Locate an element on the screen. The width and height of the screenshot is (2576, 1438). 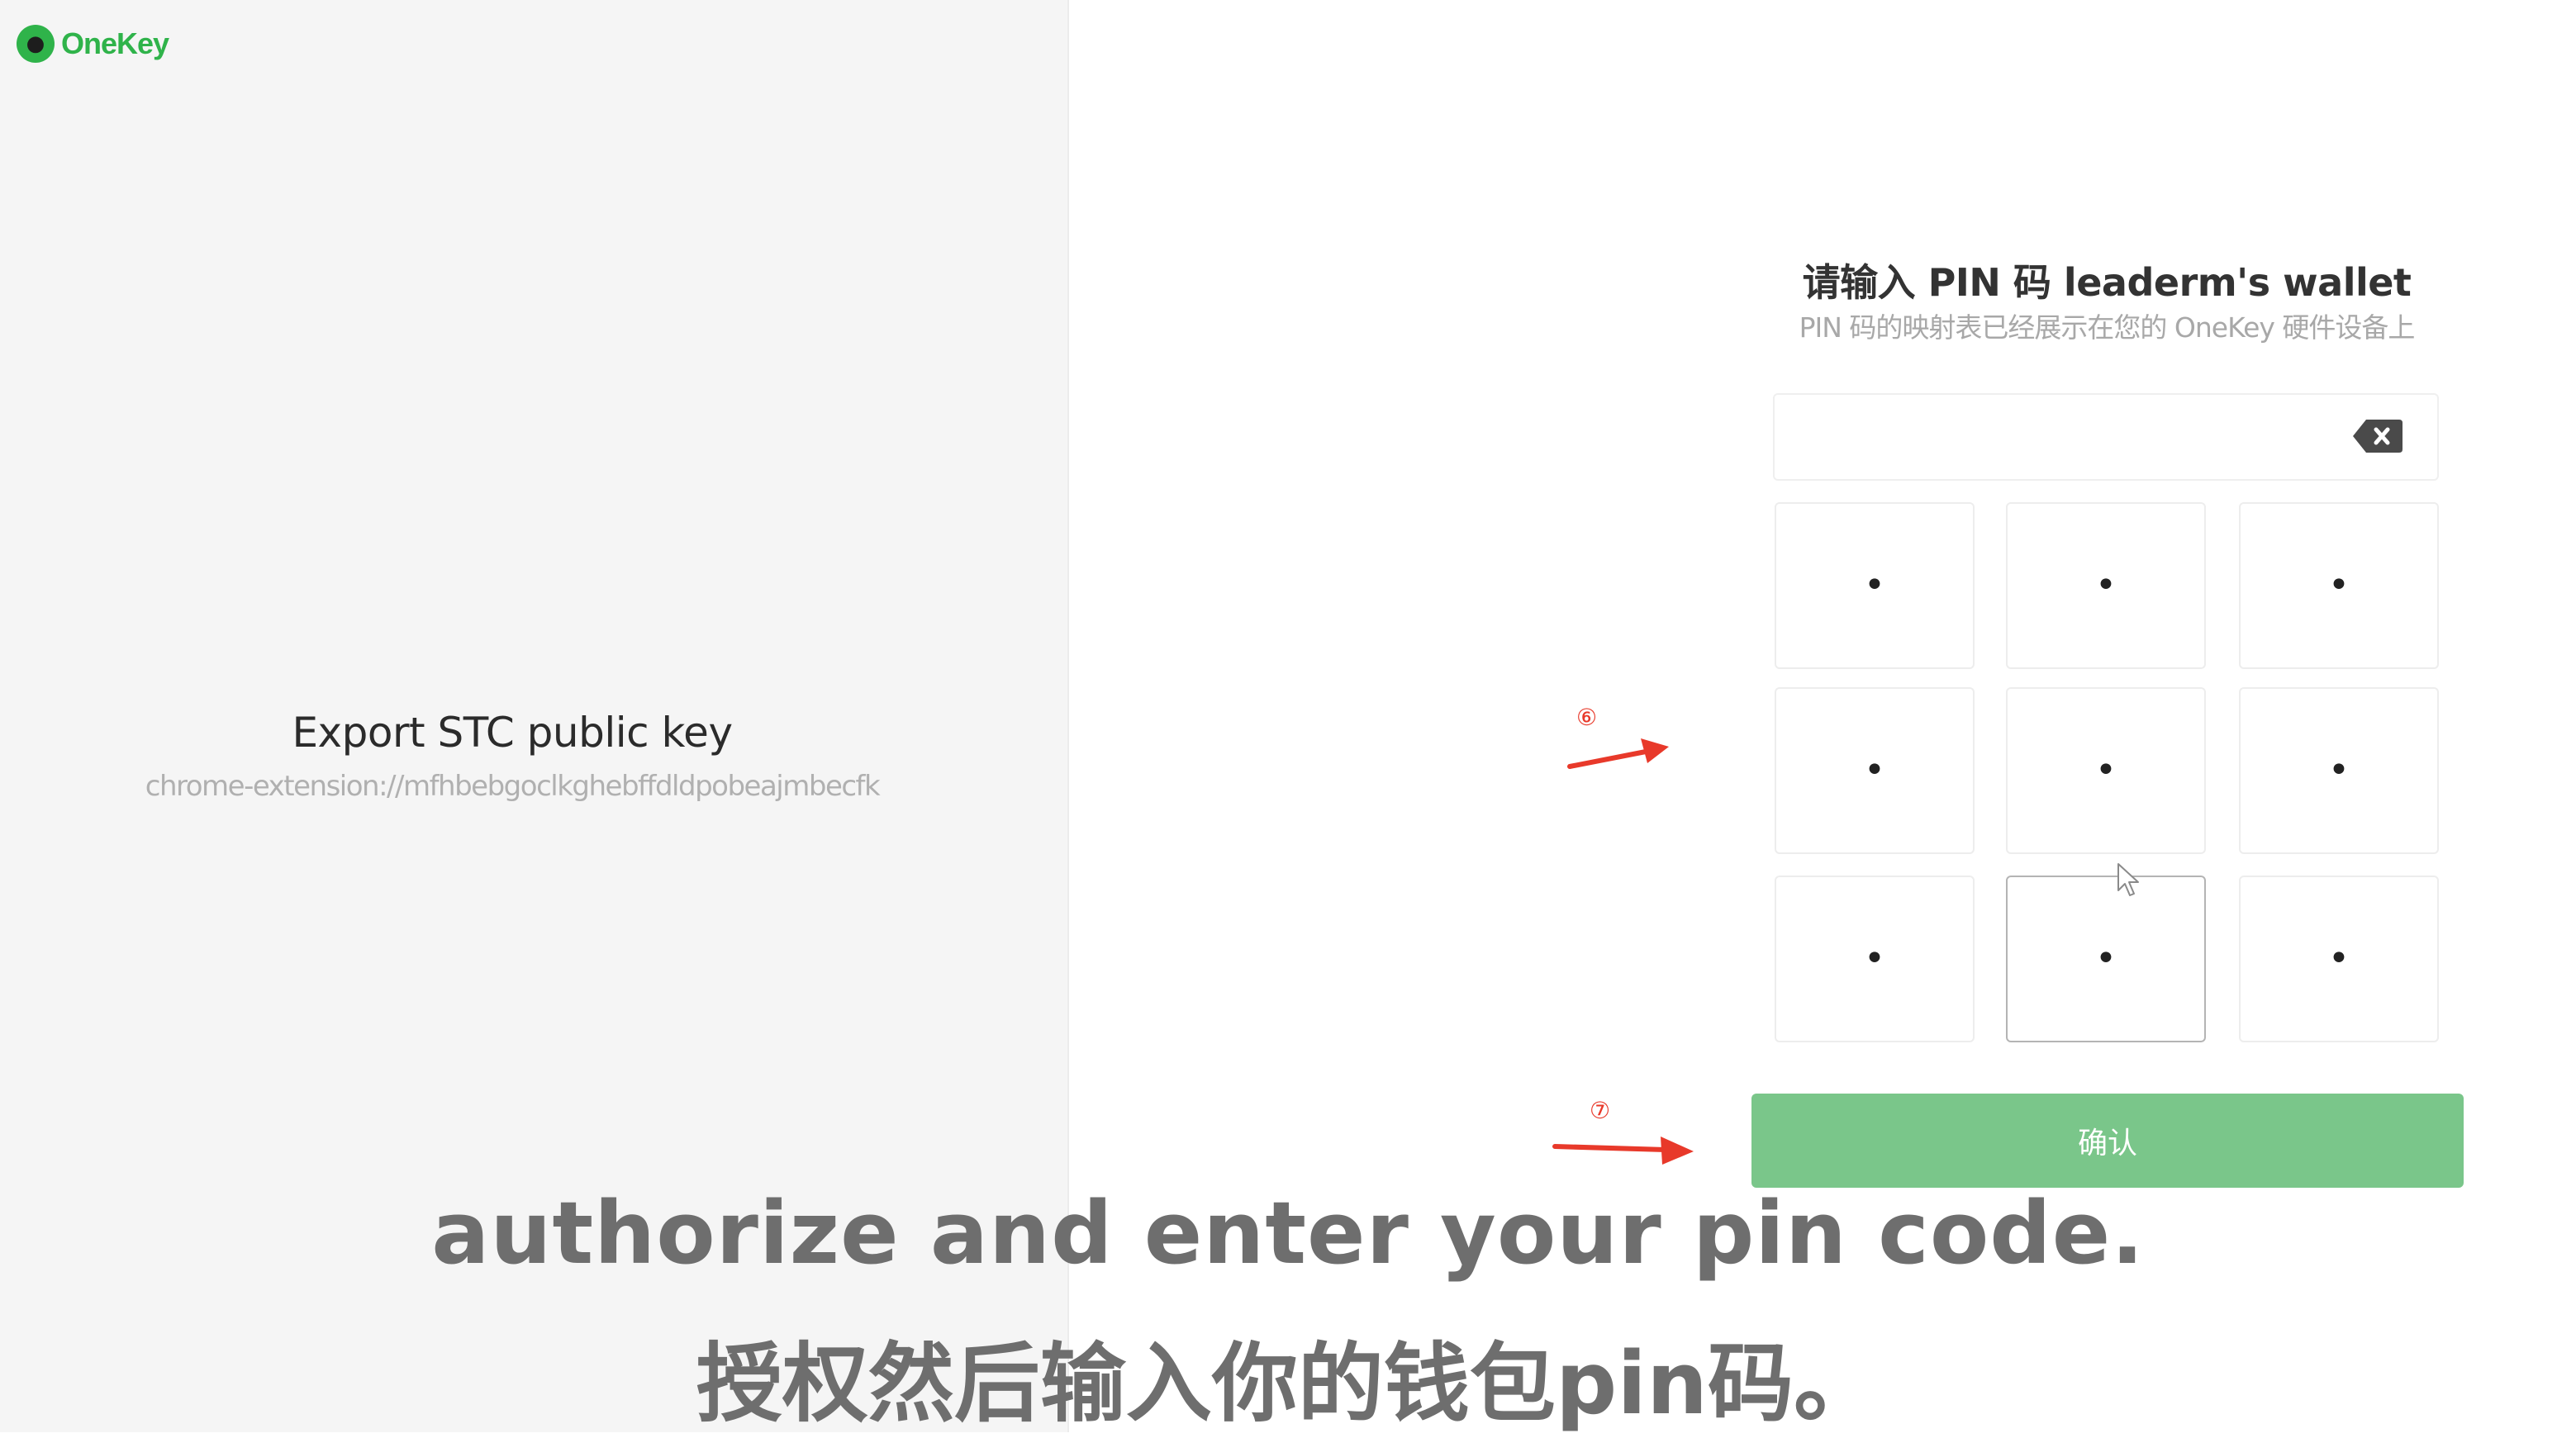
step-6-arrow-icon is located at coordinates (1618, 753).